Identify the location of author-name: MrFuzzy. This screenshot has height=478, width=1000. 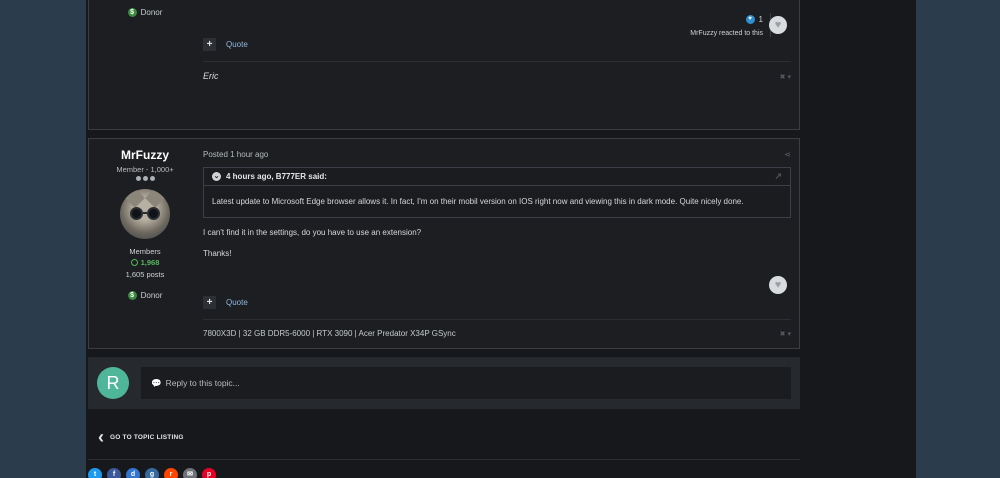
(145, 155).